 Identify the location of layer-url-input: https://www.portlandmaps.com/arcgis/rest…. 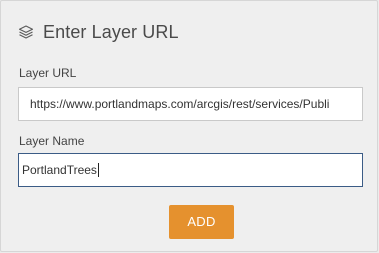
(190, 104).